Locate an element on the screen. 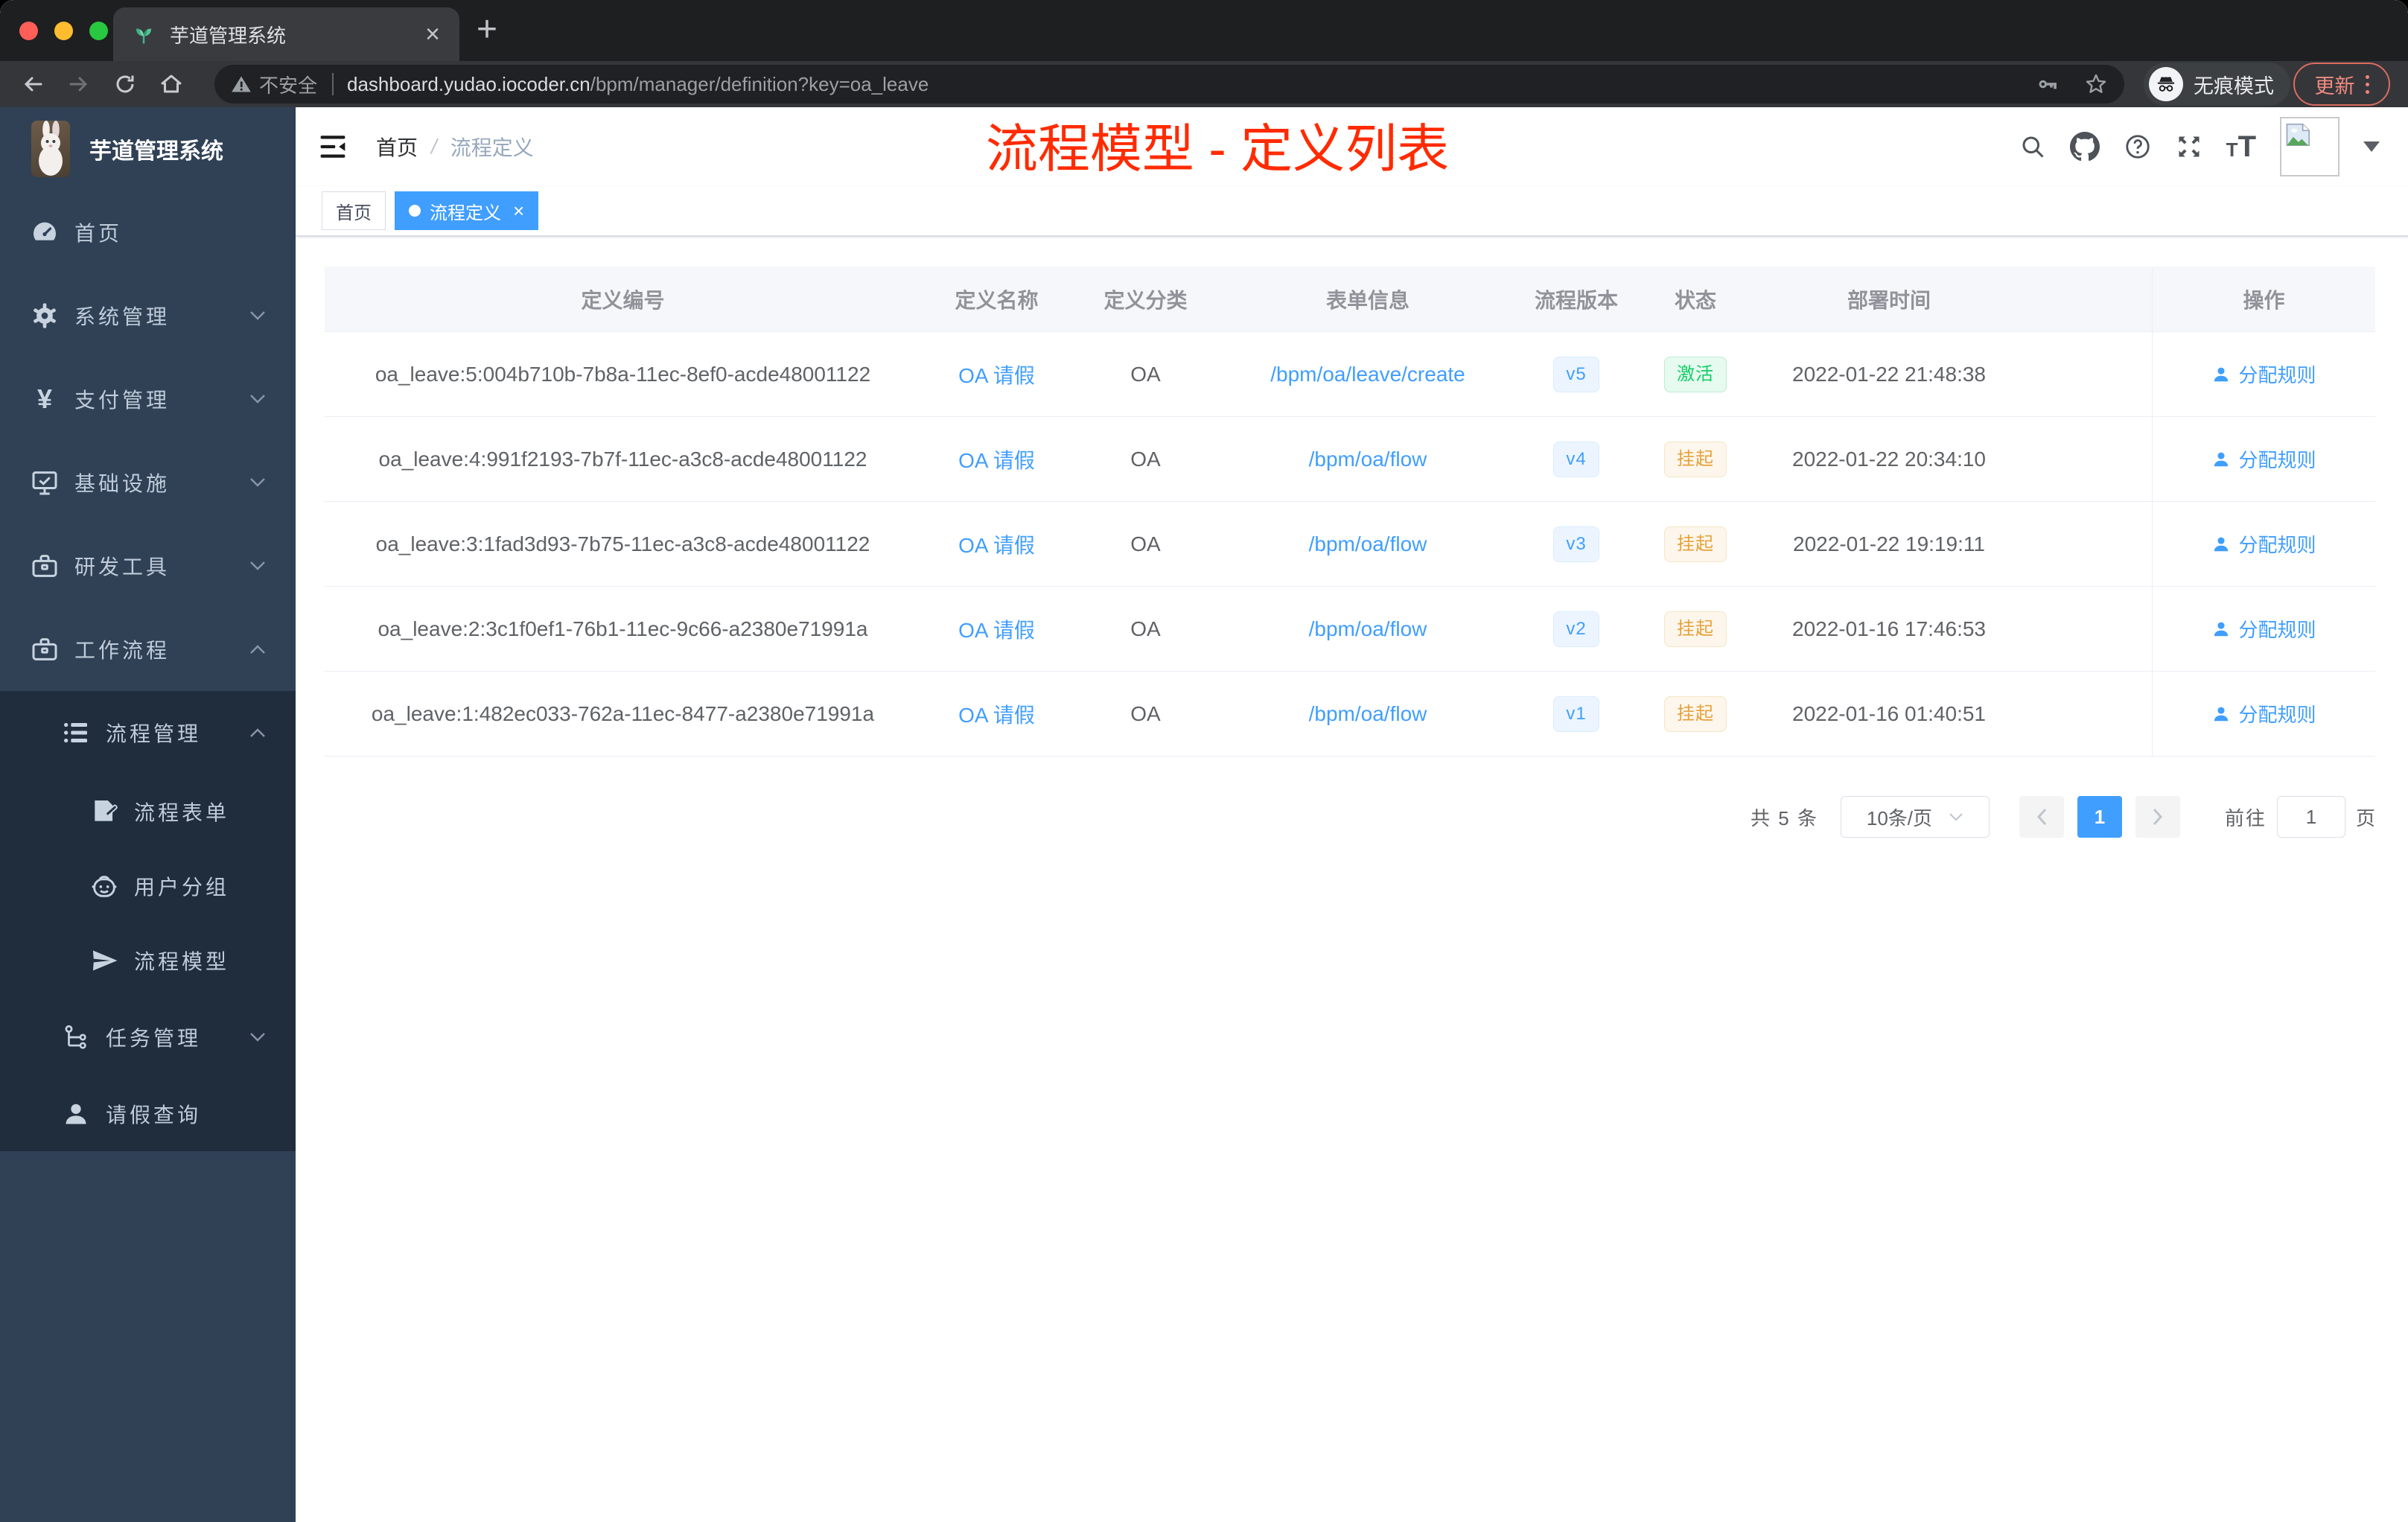  column-header: 部署时间 is located at coordinates (1889, 300).